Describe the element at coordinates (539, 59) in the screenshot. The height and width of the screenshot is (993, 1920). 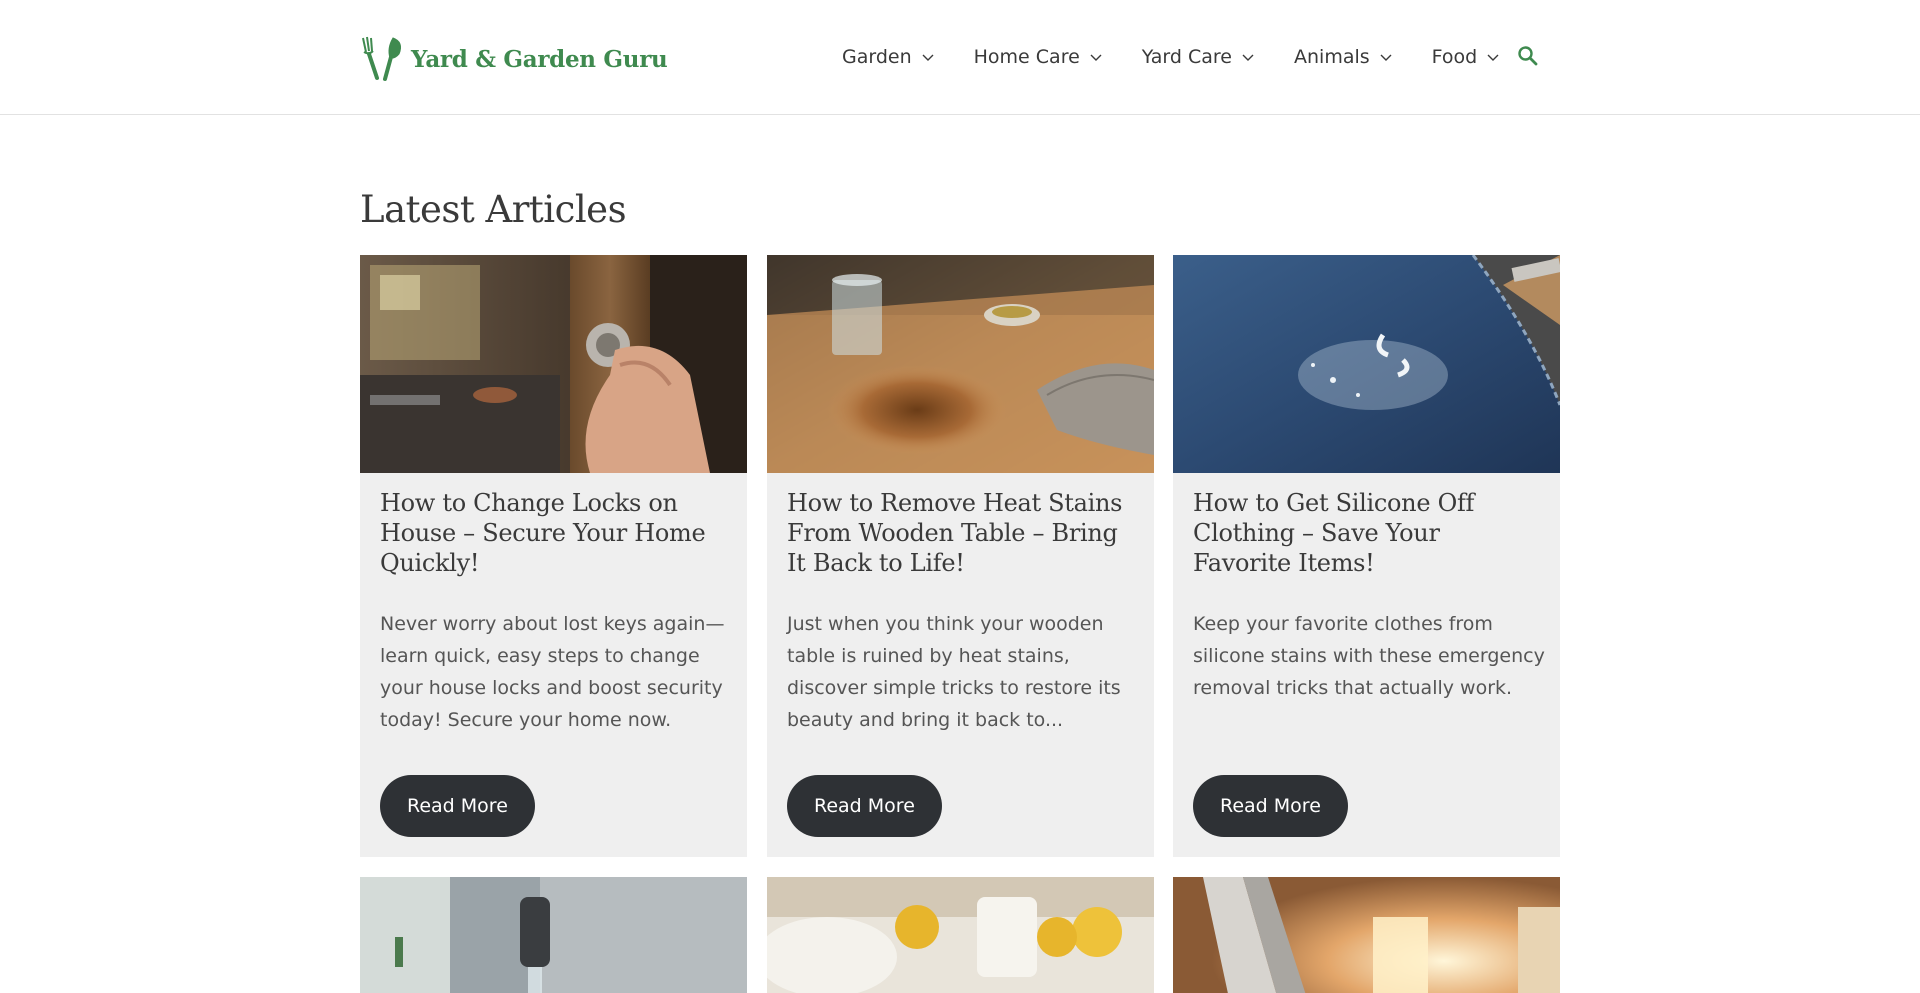
I see `site-title: Yard & Garden Guru` at that location.